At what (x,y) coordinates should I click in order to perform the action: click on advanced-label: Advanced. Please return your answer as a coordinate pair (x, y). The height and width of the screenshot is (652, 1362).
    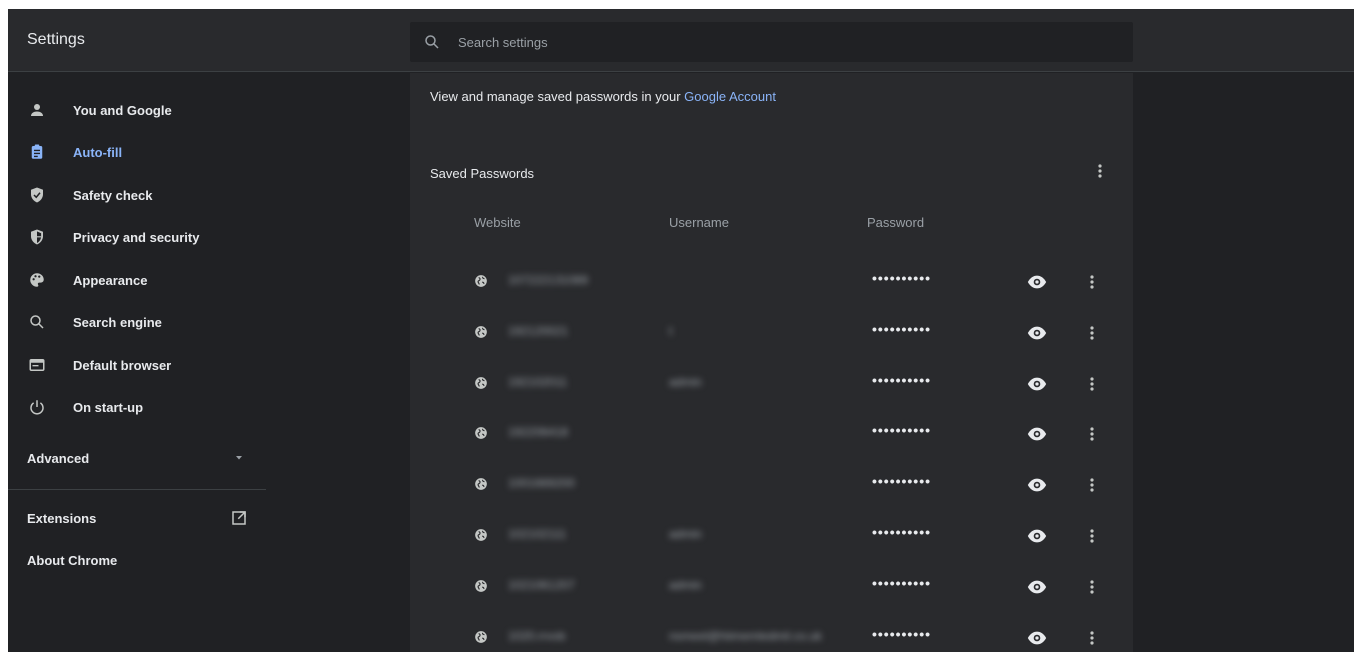
    Looking at the image, I should click on (58, 458).